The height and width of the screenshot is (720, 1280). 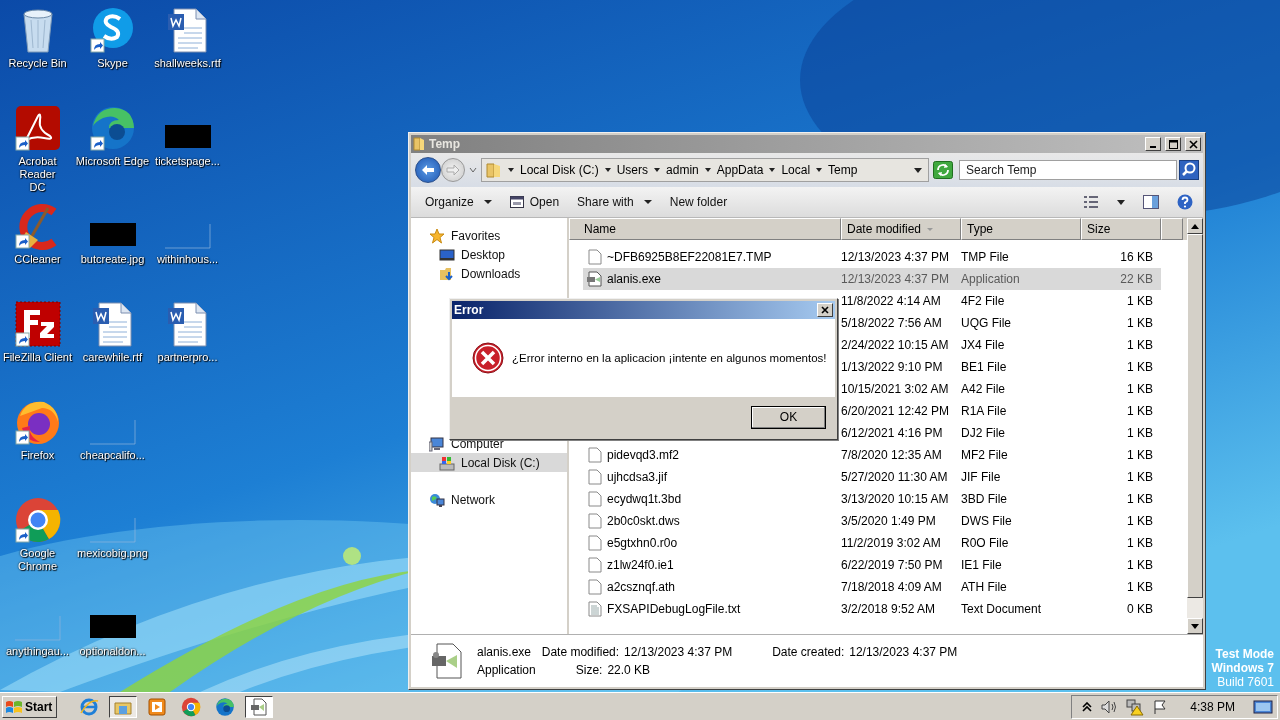 What do you see at coordinates (872, 499) in the screenshot?
I see `file-row: ecydwq1t.3bd 3/13/2020 10:15 AM 3BD File 1 KB` at bounding box center [872, 499].